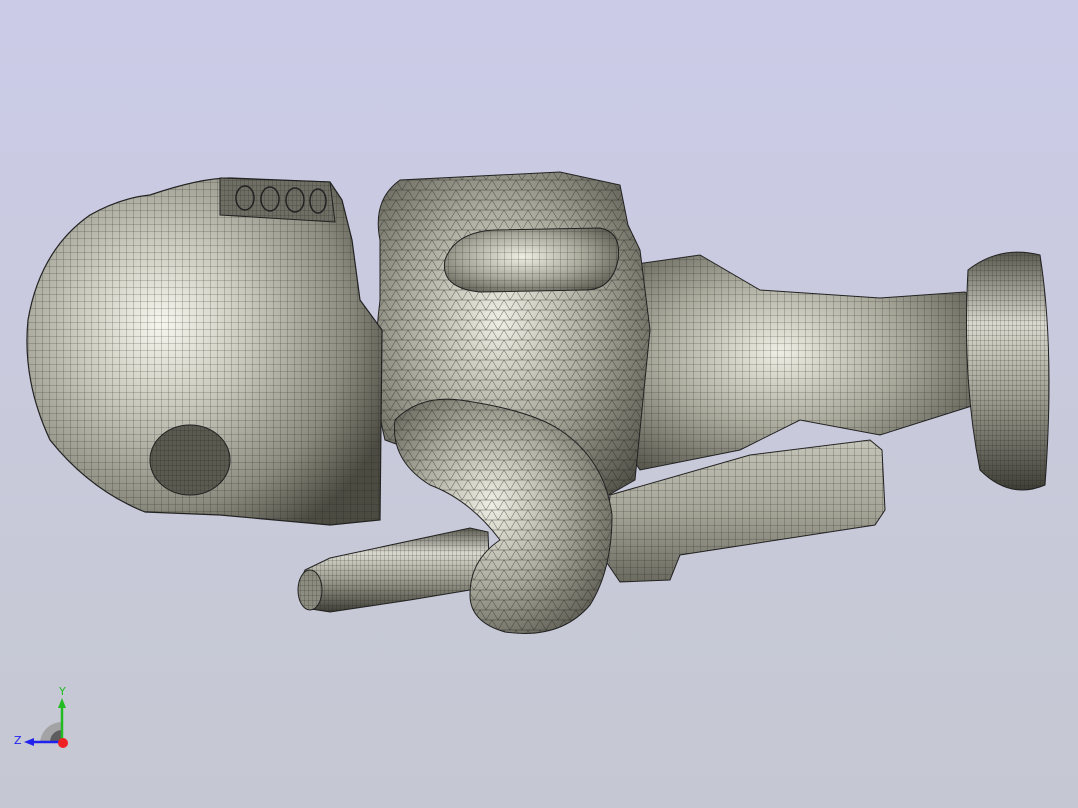 This screenshot has width=1078, height=808. Describe the element at coordinates (18, 740) in the screenshot. I see `z-axis-label: Z` at that location.